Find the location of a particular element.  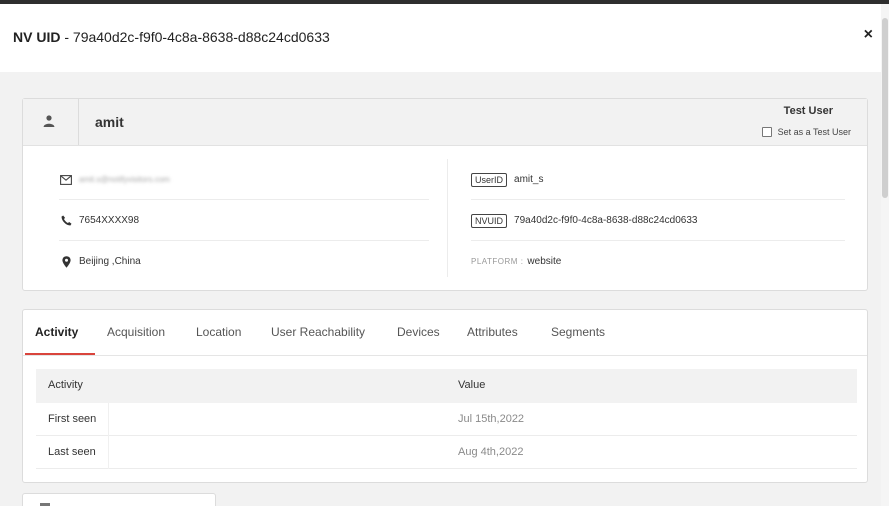

userid-row: UserID amit_s is located at coordinates (658, 179).